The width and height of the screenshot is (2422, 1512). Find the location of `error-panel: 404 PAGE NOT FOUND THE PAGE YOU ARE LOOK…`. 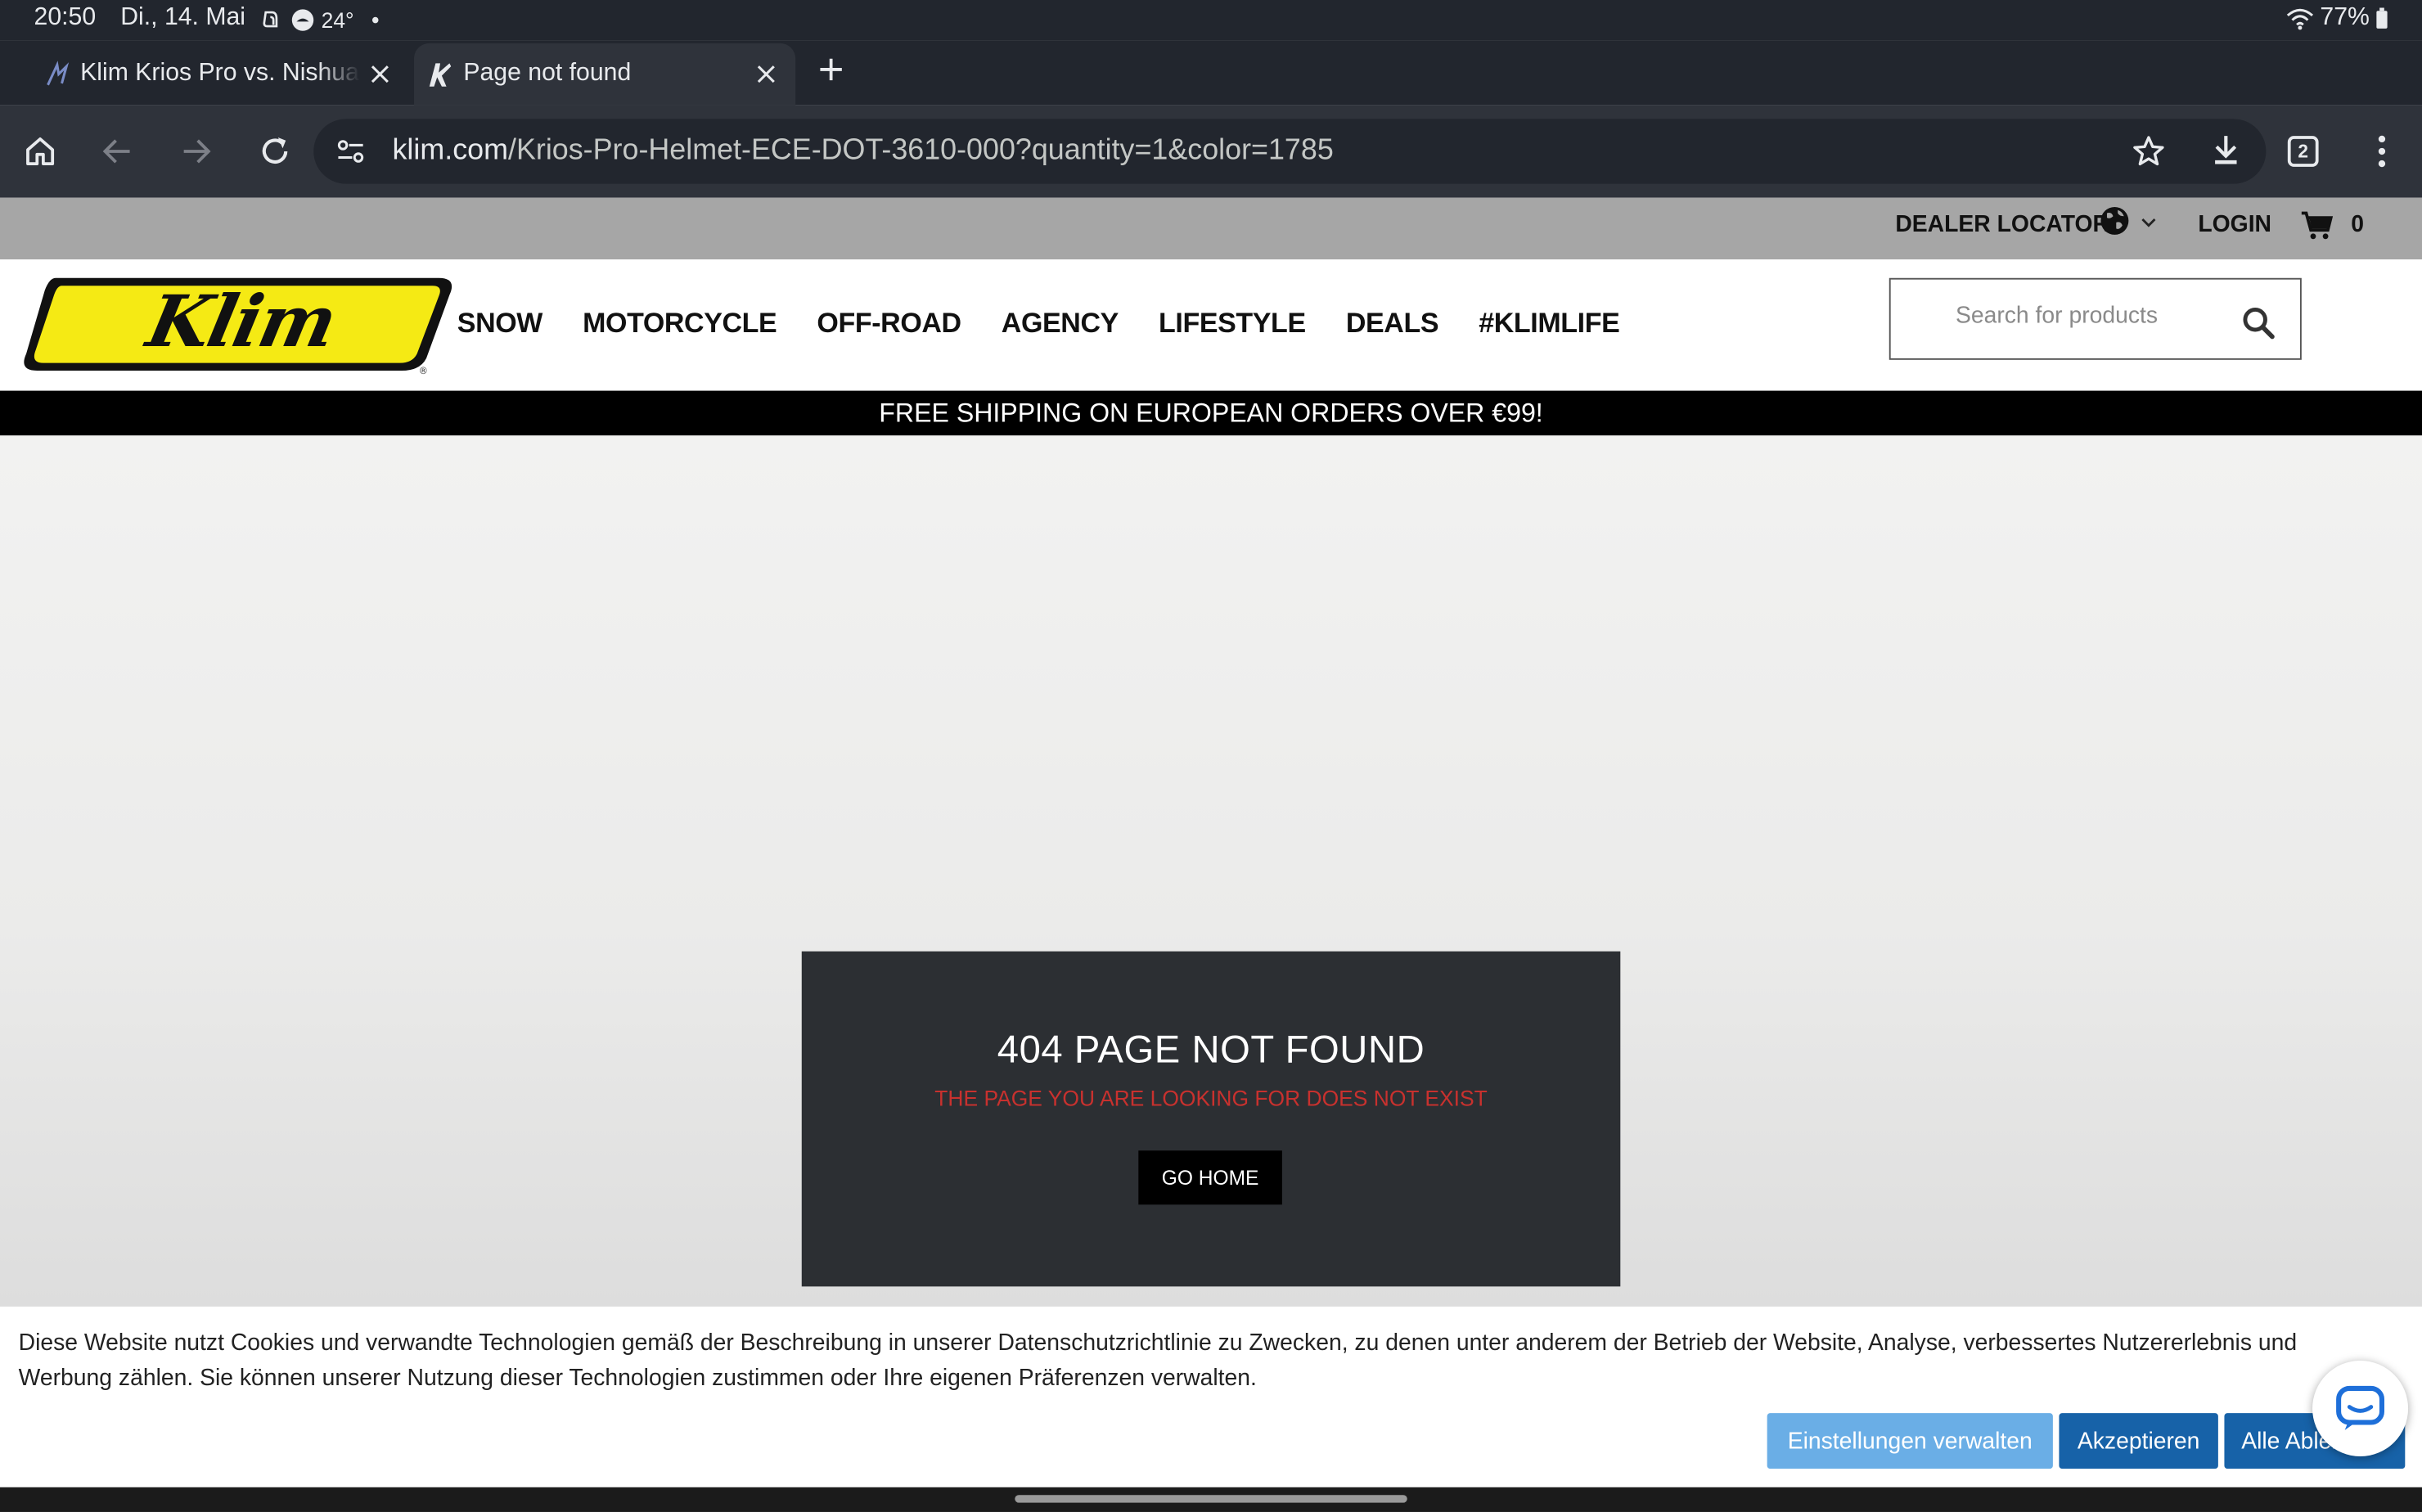

error-panel: 404 PAGE NOT FOUND THE PAGE YOU ARE LOOK… is located at coordinates (1211, 1119).